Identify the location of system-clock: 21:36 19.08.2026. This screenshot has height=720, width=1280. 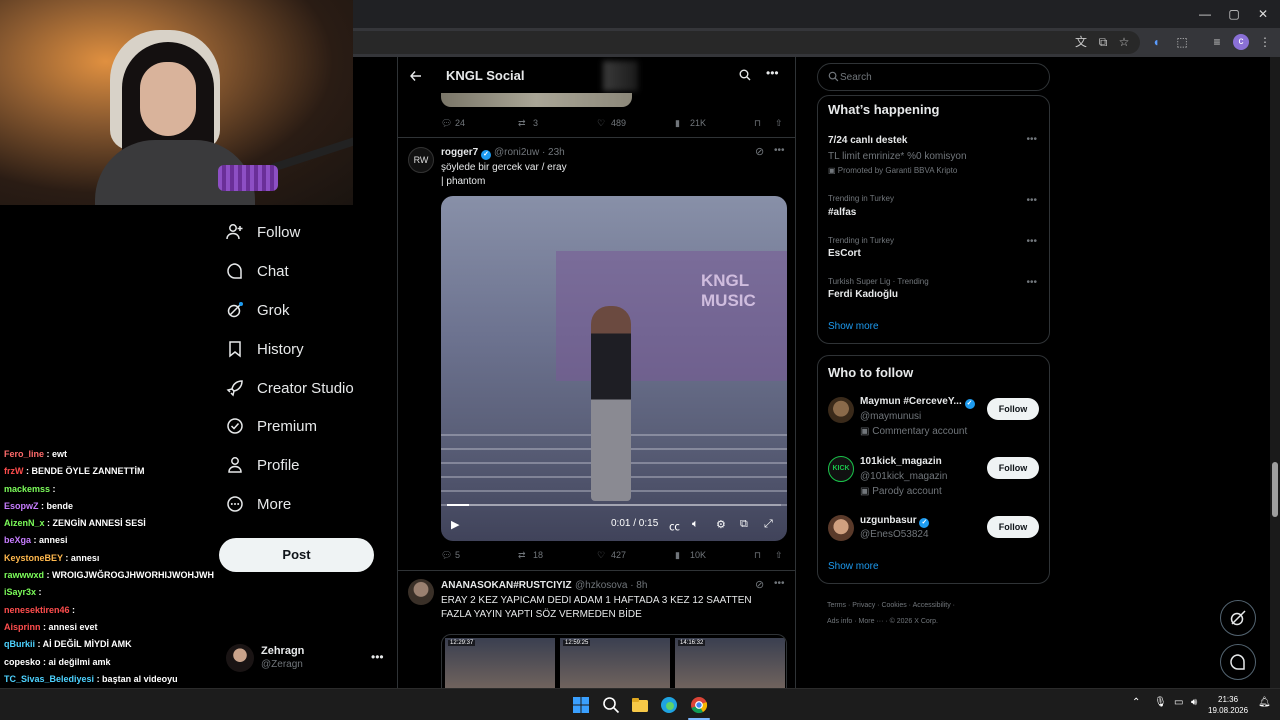
(1228, 705).